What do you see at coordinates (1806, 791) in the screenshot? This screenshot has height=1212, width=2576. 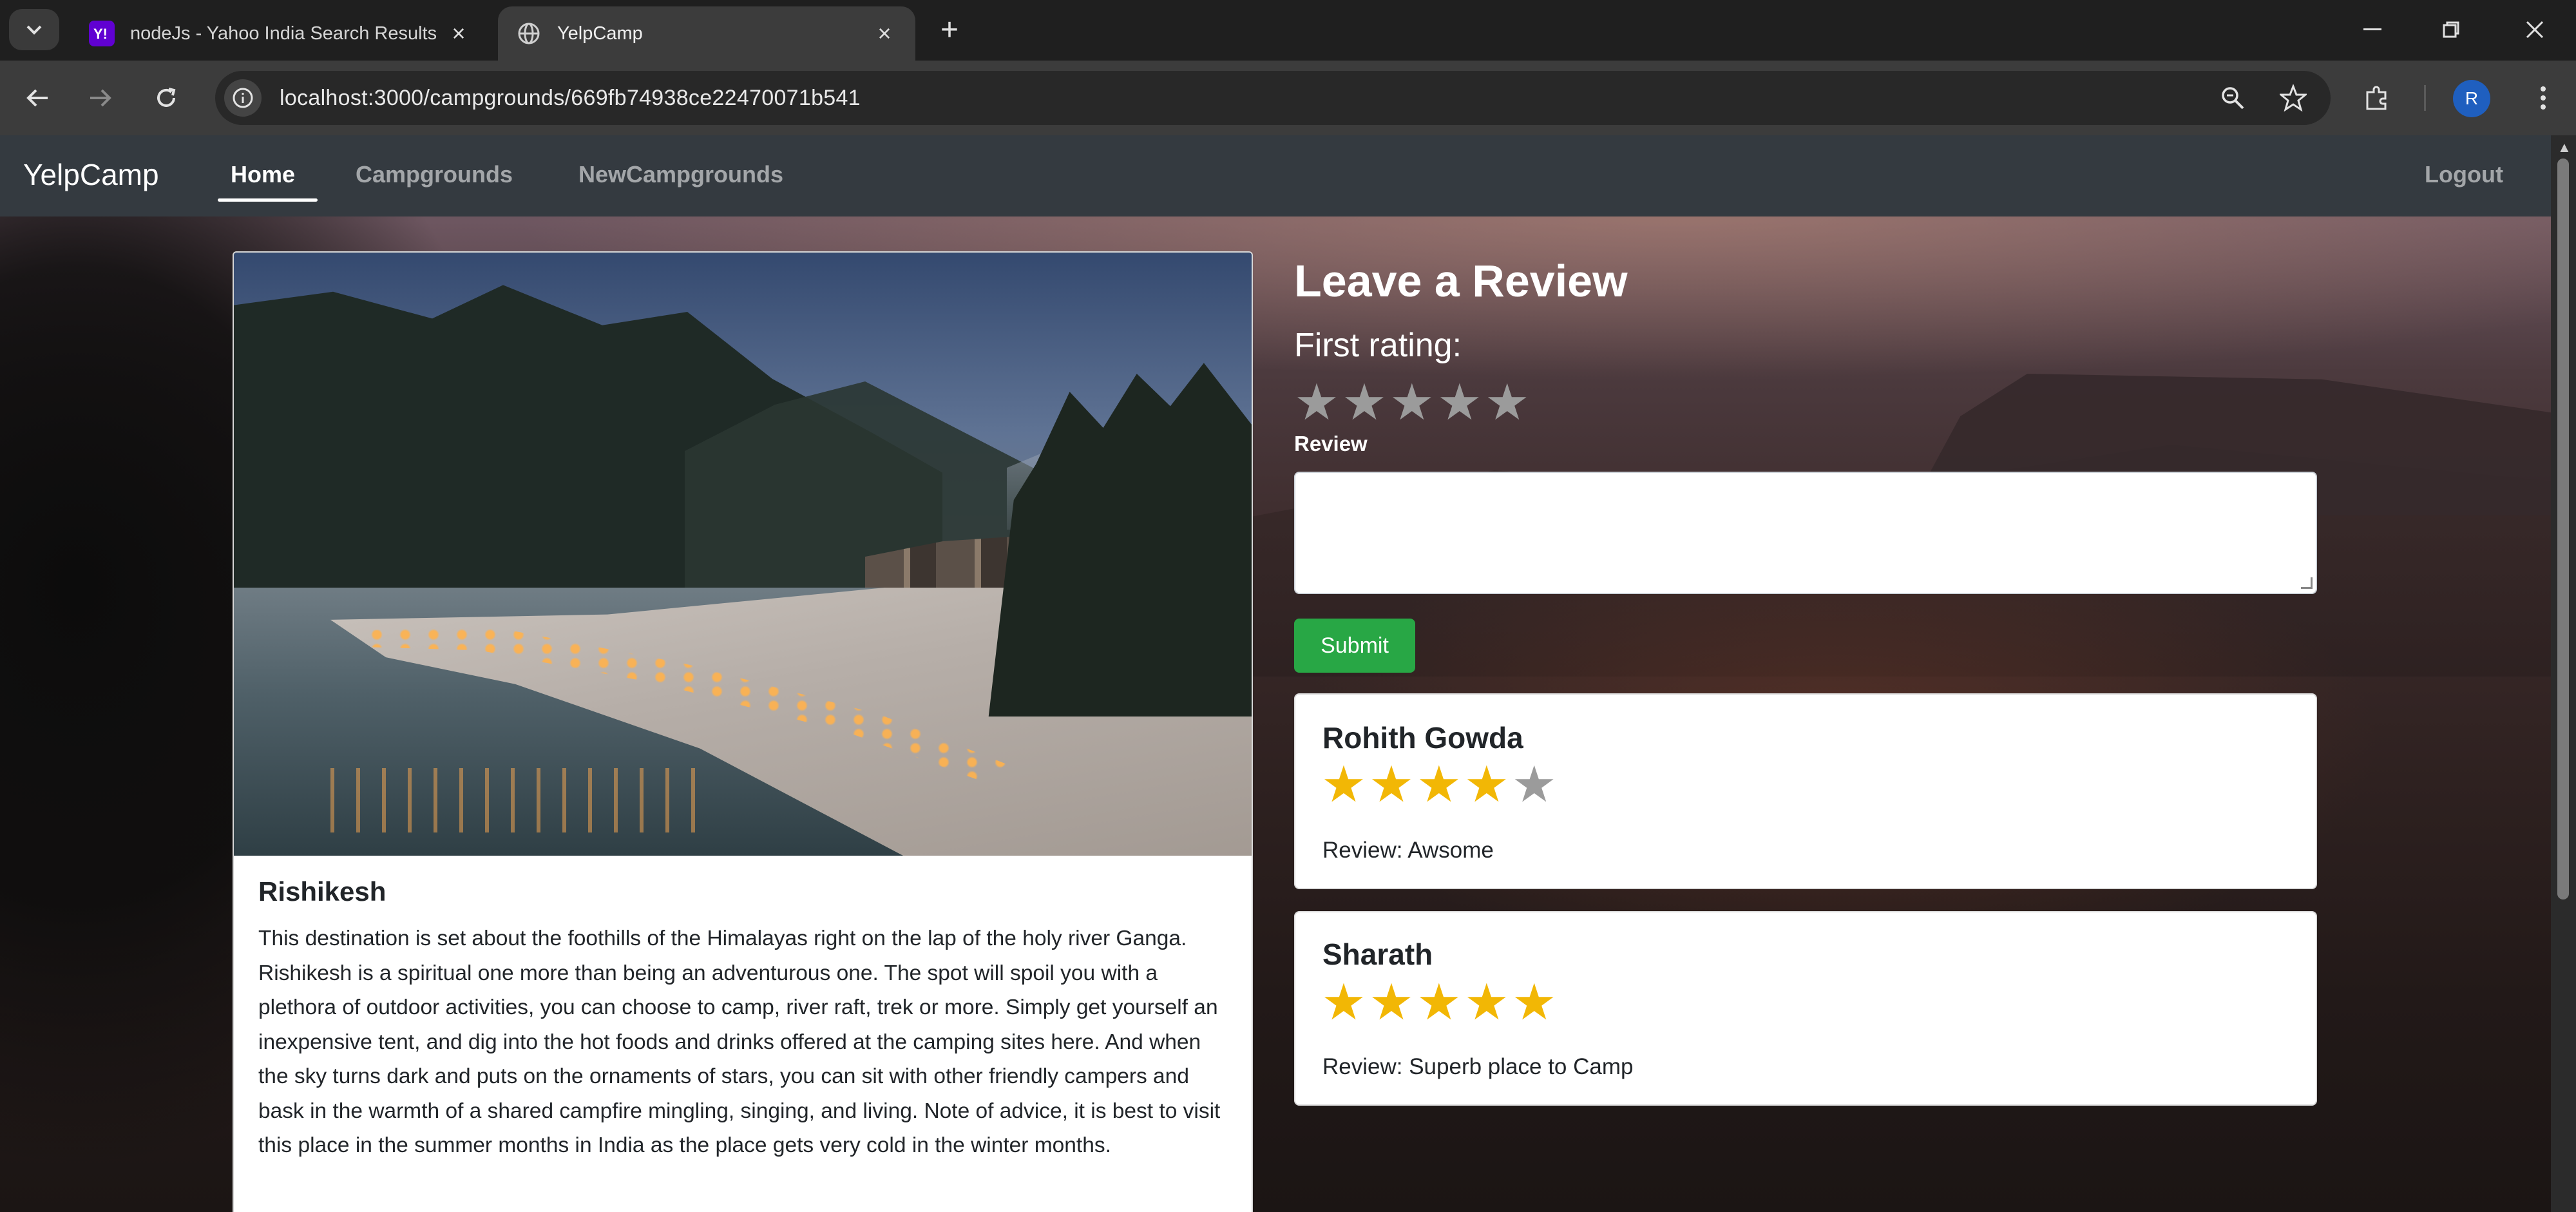 I see `review-card: Rohith Gowda ★ ★ ★ ★ ★ Review: Awsome` at bounding box center [1806, 791].